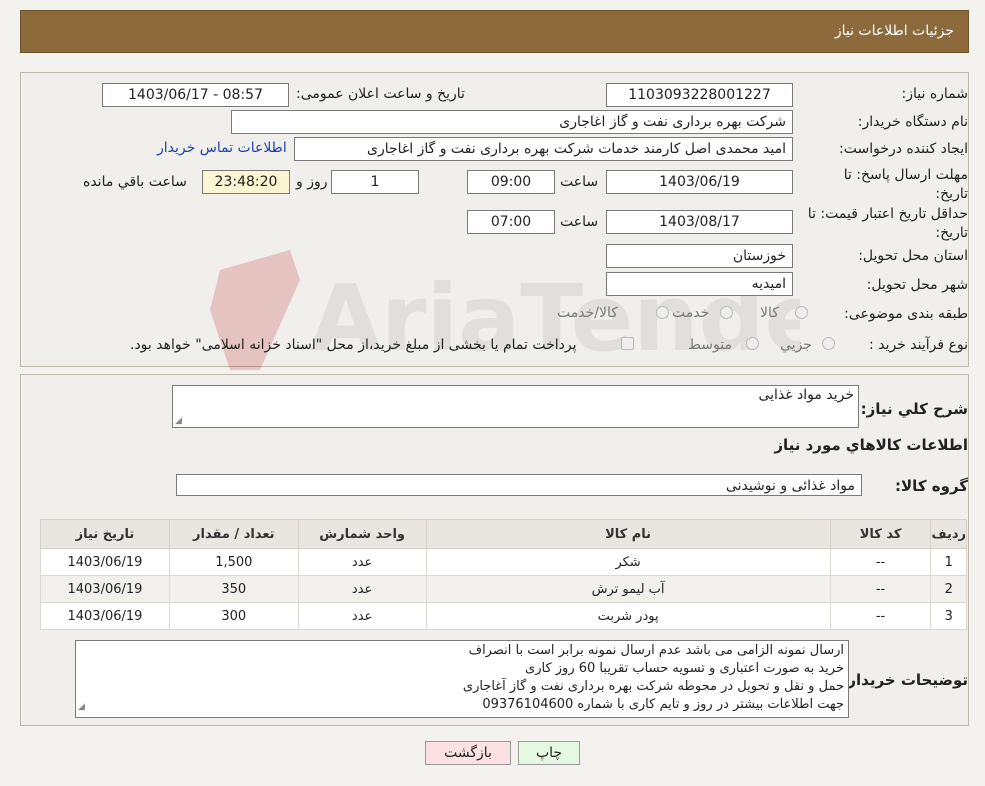  I want to click on treasury-checkbox, so click(627, 343).